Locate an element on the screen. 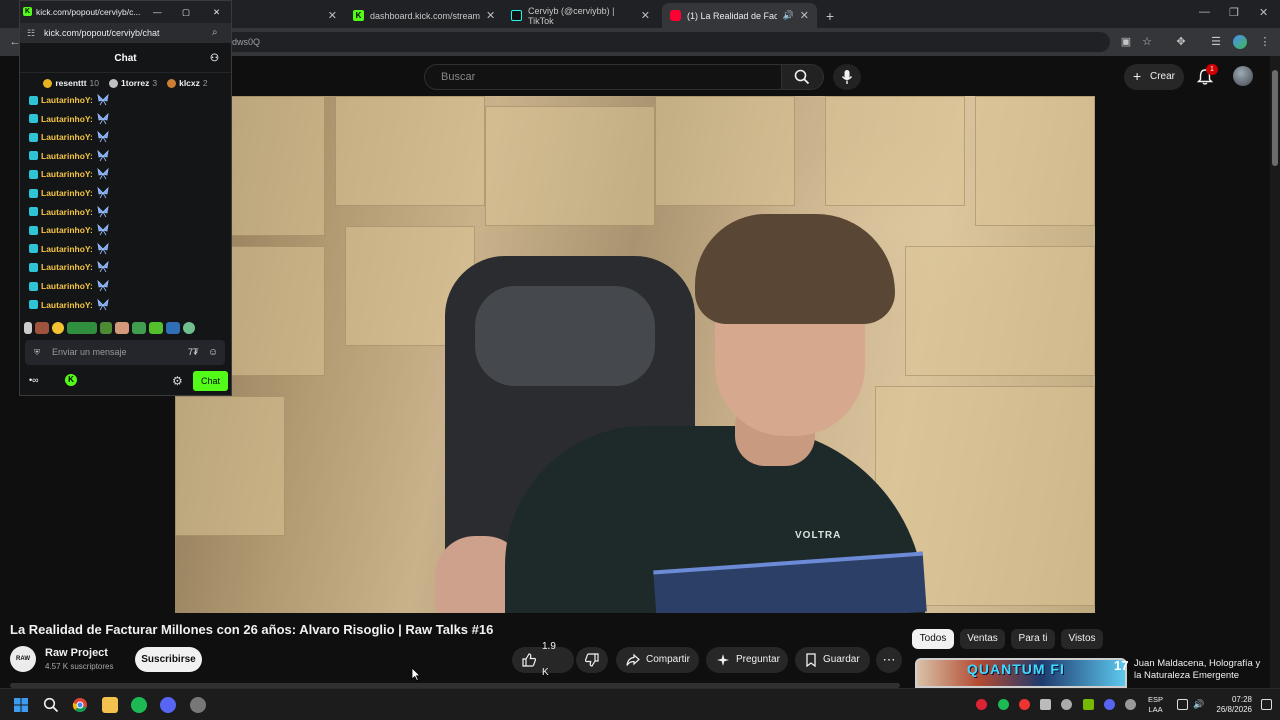  cast-icon: ▣ is located at coordinates (1126, 42).